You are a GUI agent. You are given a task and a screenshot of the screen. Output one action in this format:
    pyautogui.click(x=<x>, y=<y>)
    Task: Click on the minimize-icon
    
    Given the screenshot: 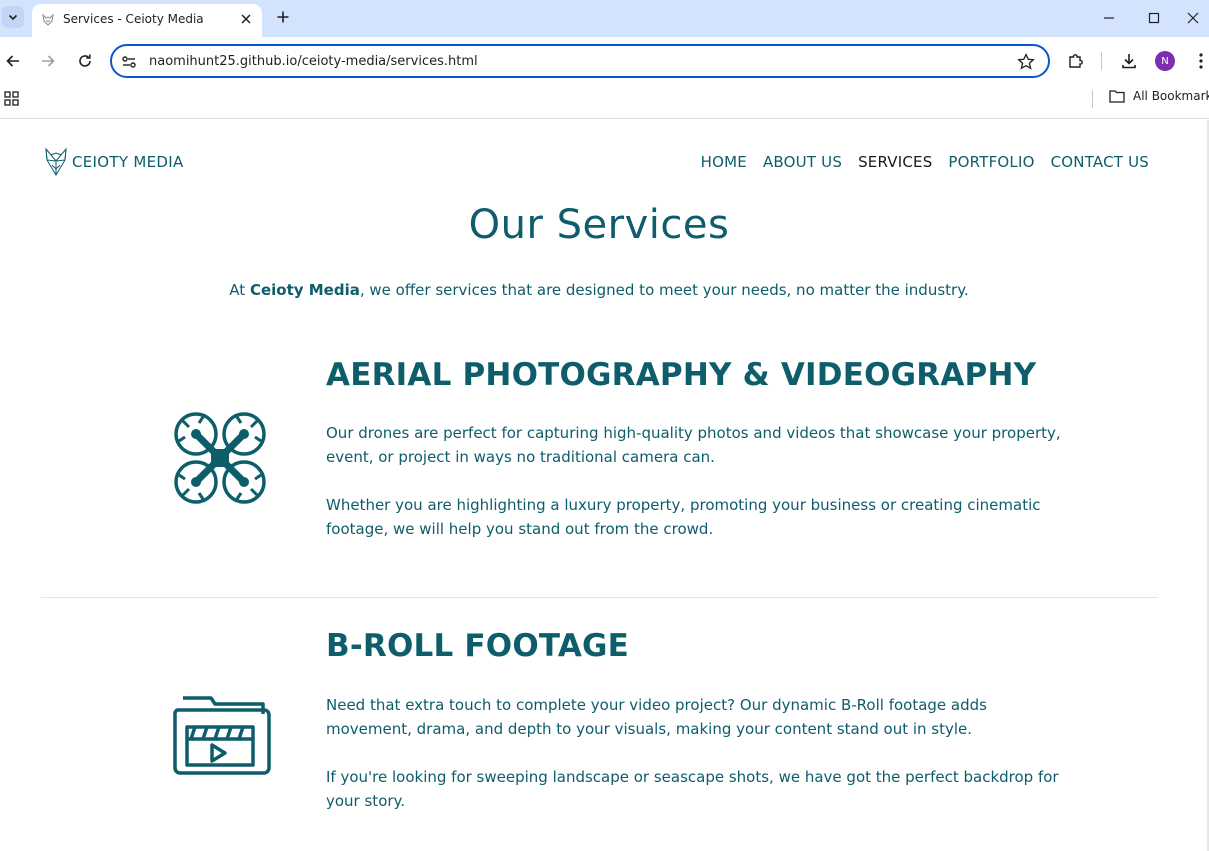 What is the action you would take?
    pyautogui.click(x=1109, y=18)
    